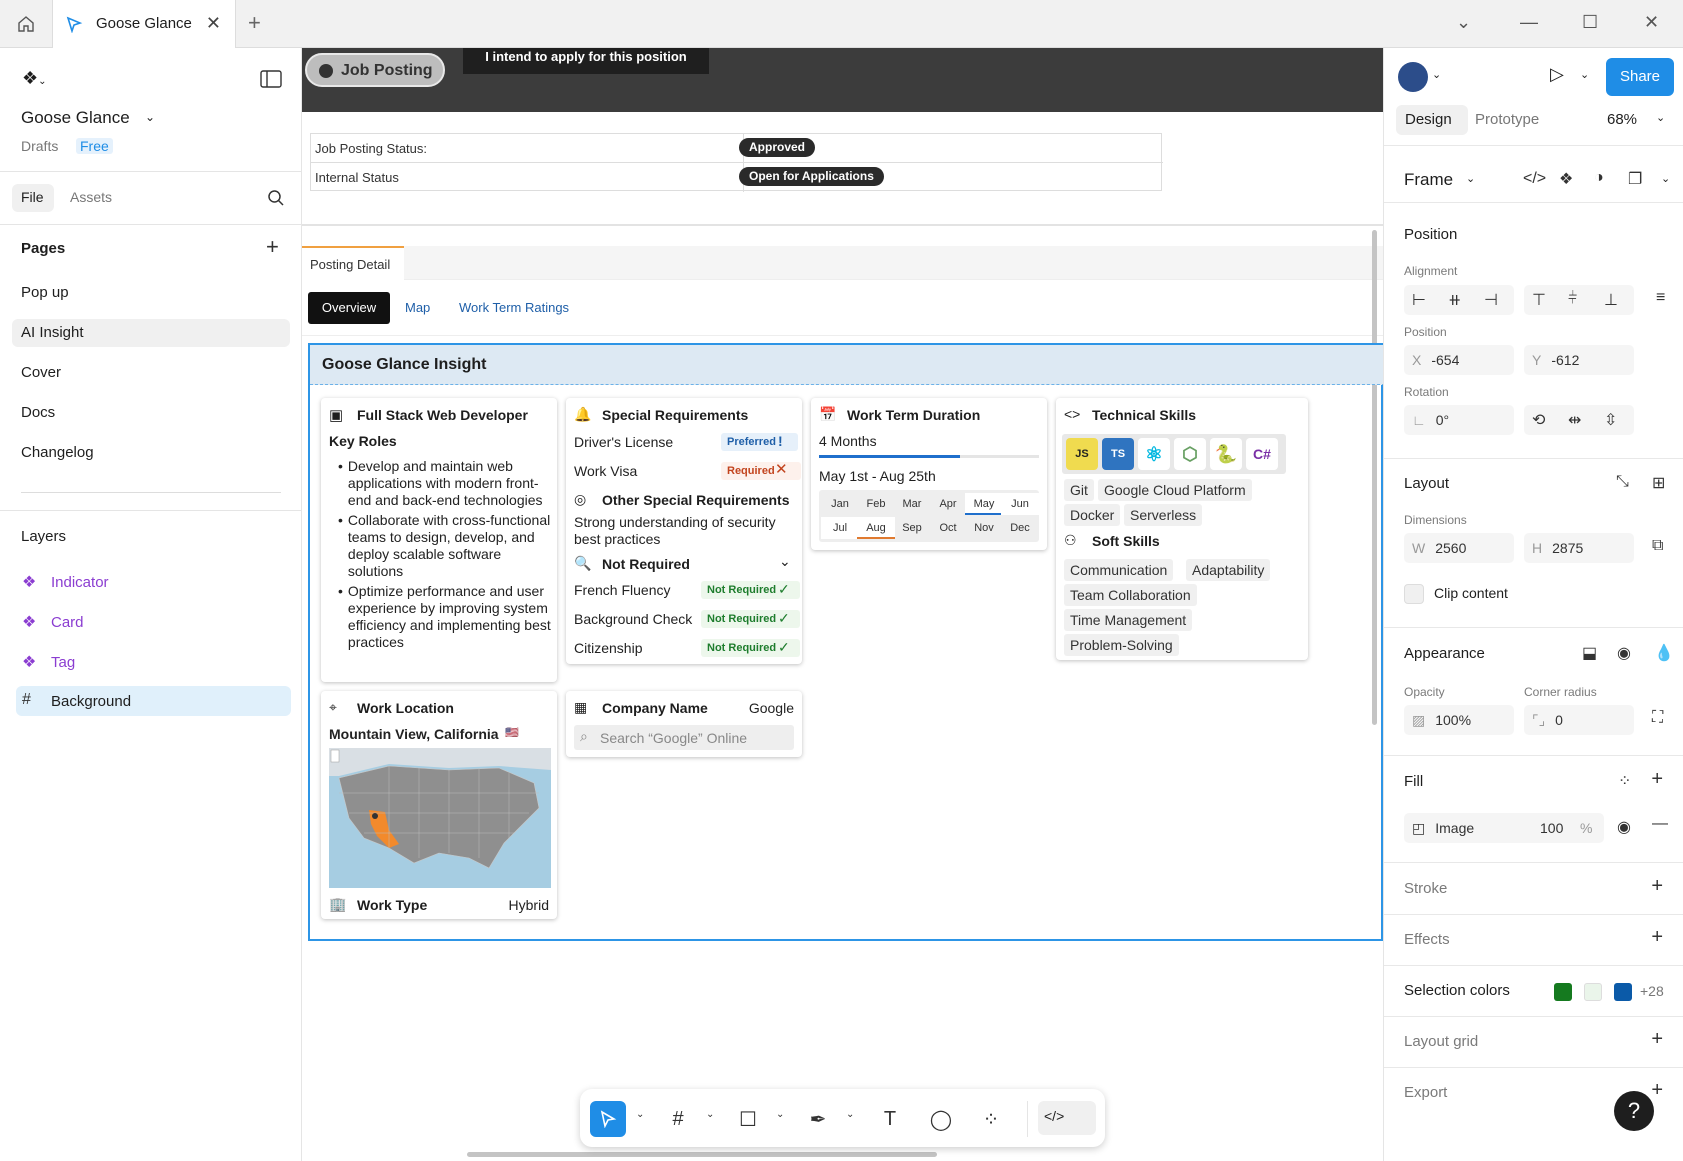  Describe the element at coordinates (1657, 546) in the screenshot. I see `resize-icon: ⧉` at that location.